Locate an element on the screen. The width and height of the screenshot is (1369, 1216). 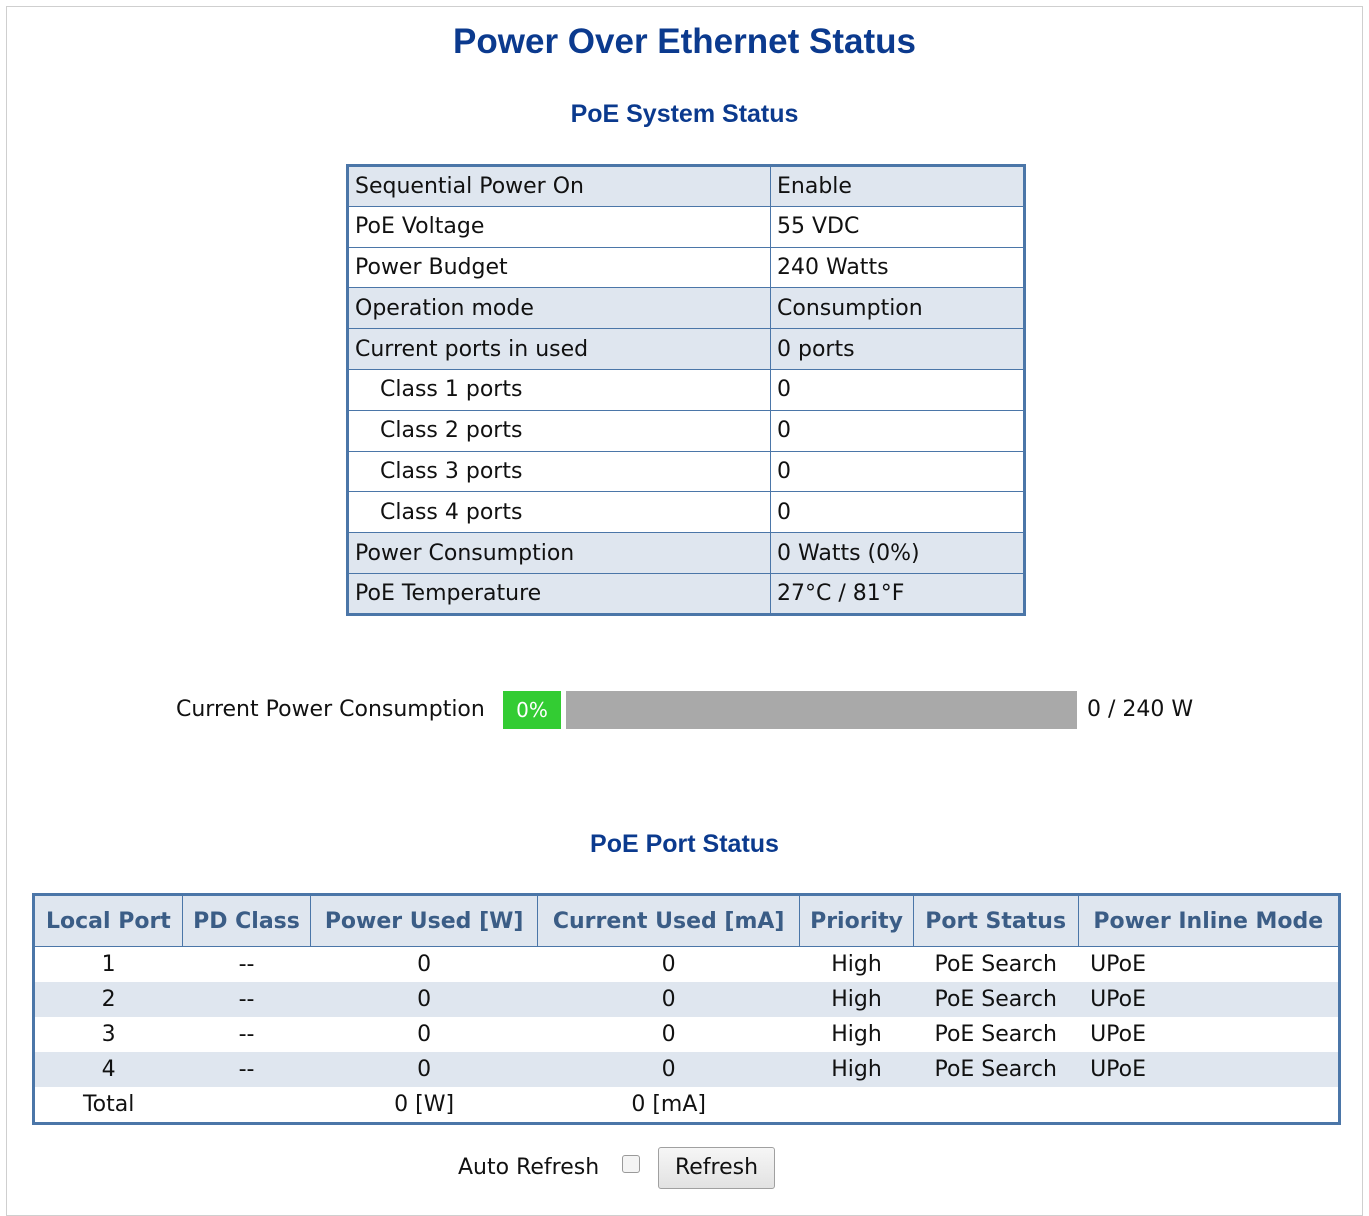
row-value: Consumption is located at coordinates (897, 308).